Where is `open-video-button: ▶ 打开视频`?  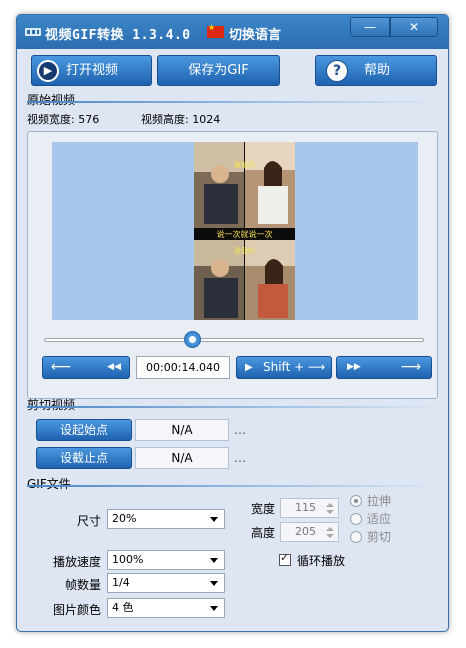 open-video-button: ▶ 打开视频 is located at coordinates (91, 70).